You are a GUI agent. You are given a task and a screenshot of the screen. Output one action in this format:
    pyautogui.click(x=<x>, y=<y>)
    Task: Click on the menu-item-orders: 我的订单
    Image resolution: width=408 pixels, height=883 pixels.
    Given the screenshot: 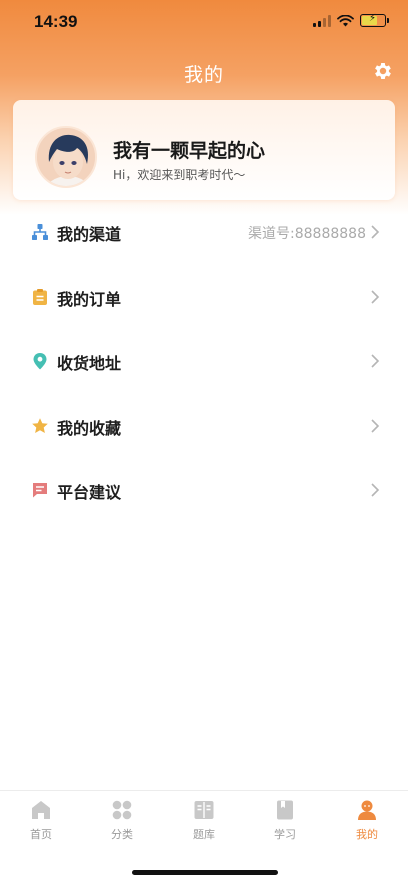 What is the action you would take?
    pyautogui.click(x=204, y=297)
    